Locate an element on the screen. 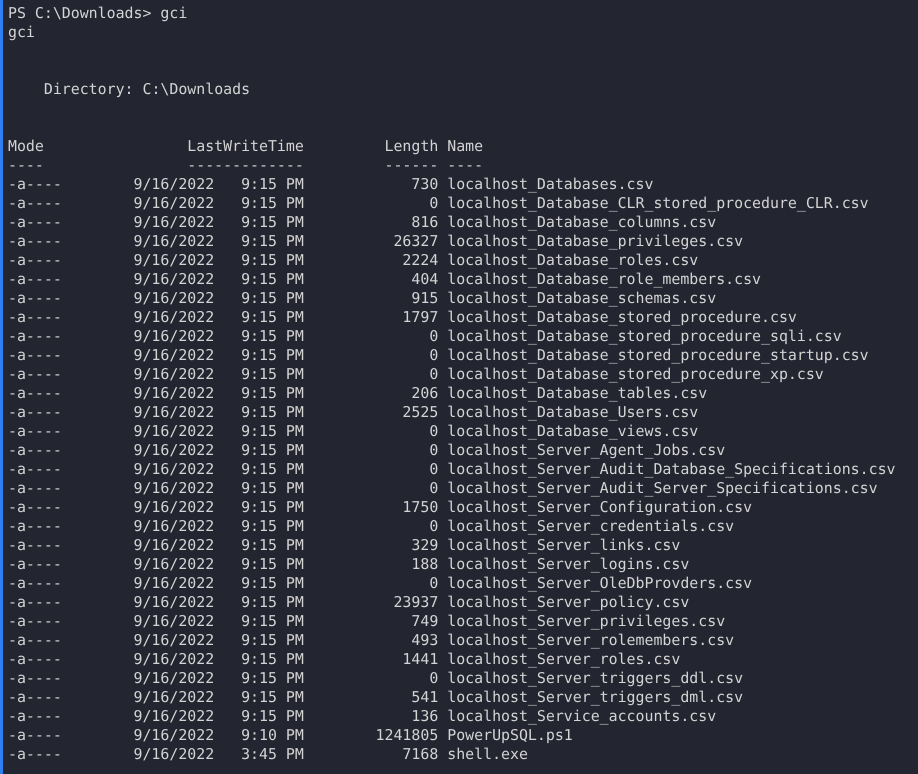 The image size is (918, 774). file-name-cell: localhost_Database_views.csv is located at coordinates (572, 431).